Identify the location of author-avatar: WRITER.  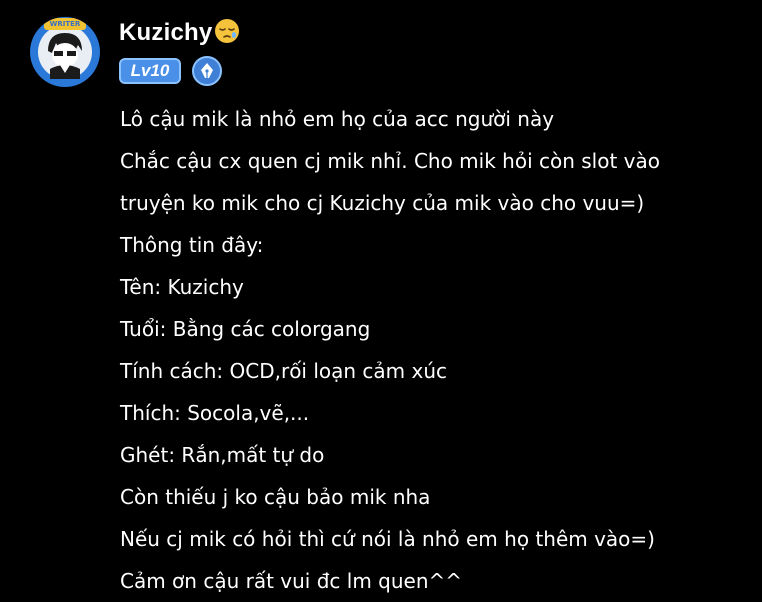
(65, 52).